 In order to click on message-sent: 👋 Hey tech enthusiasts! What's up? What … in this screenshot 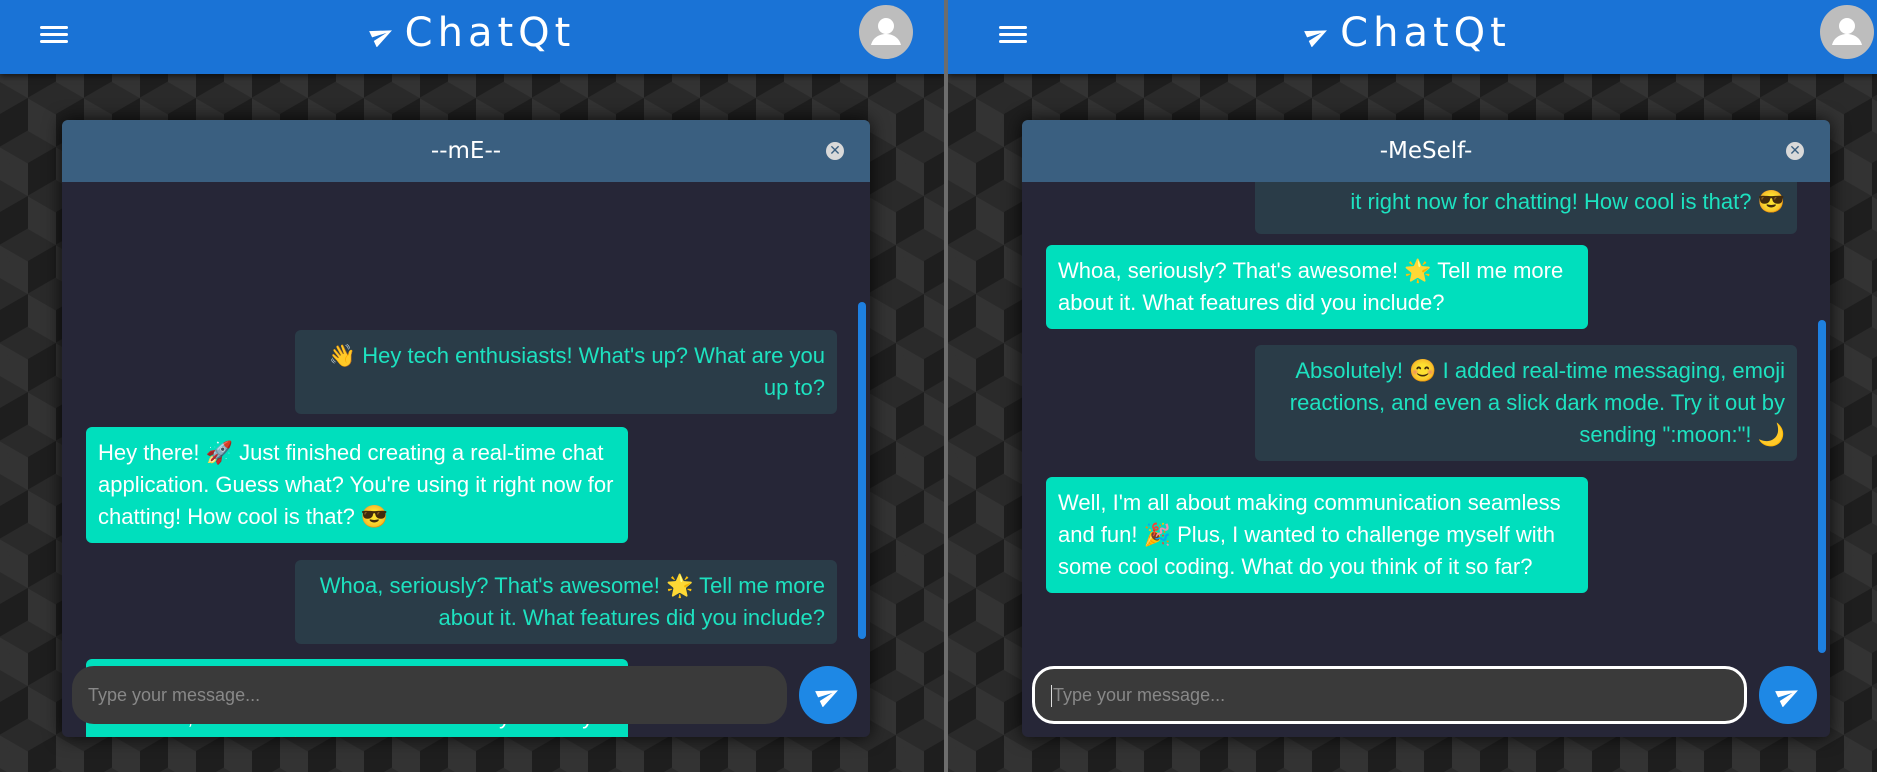, I will do `click(566, 372)`.